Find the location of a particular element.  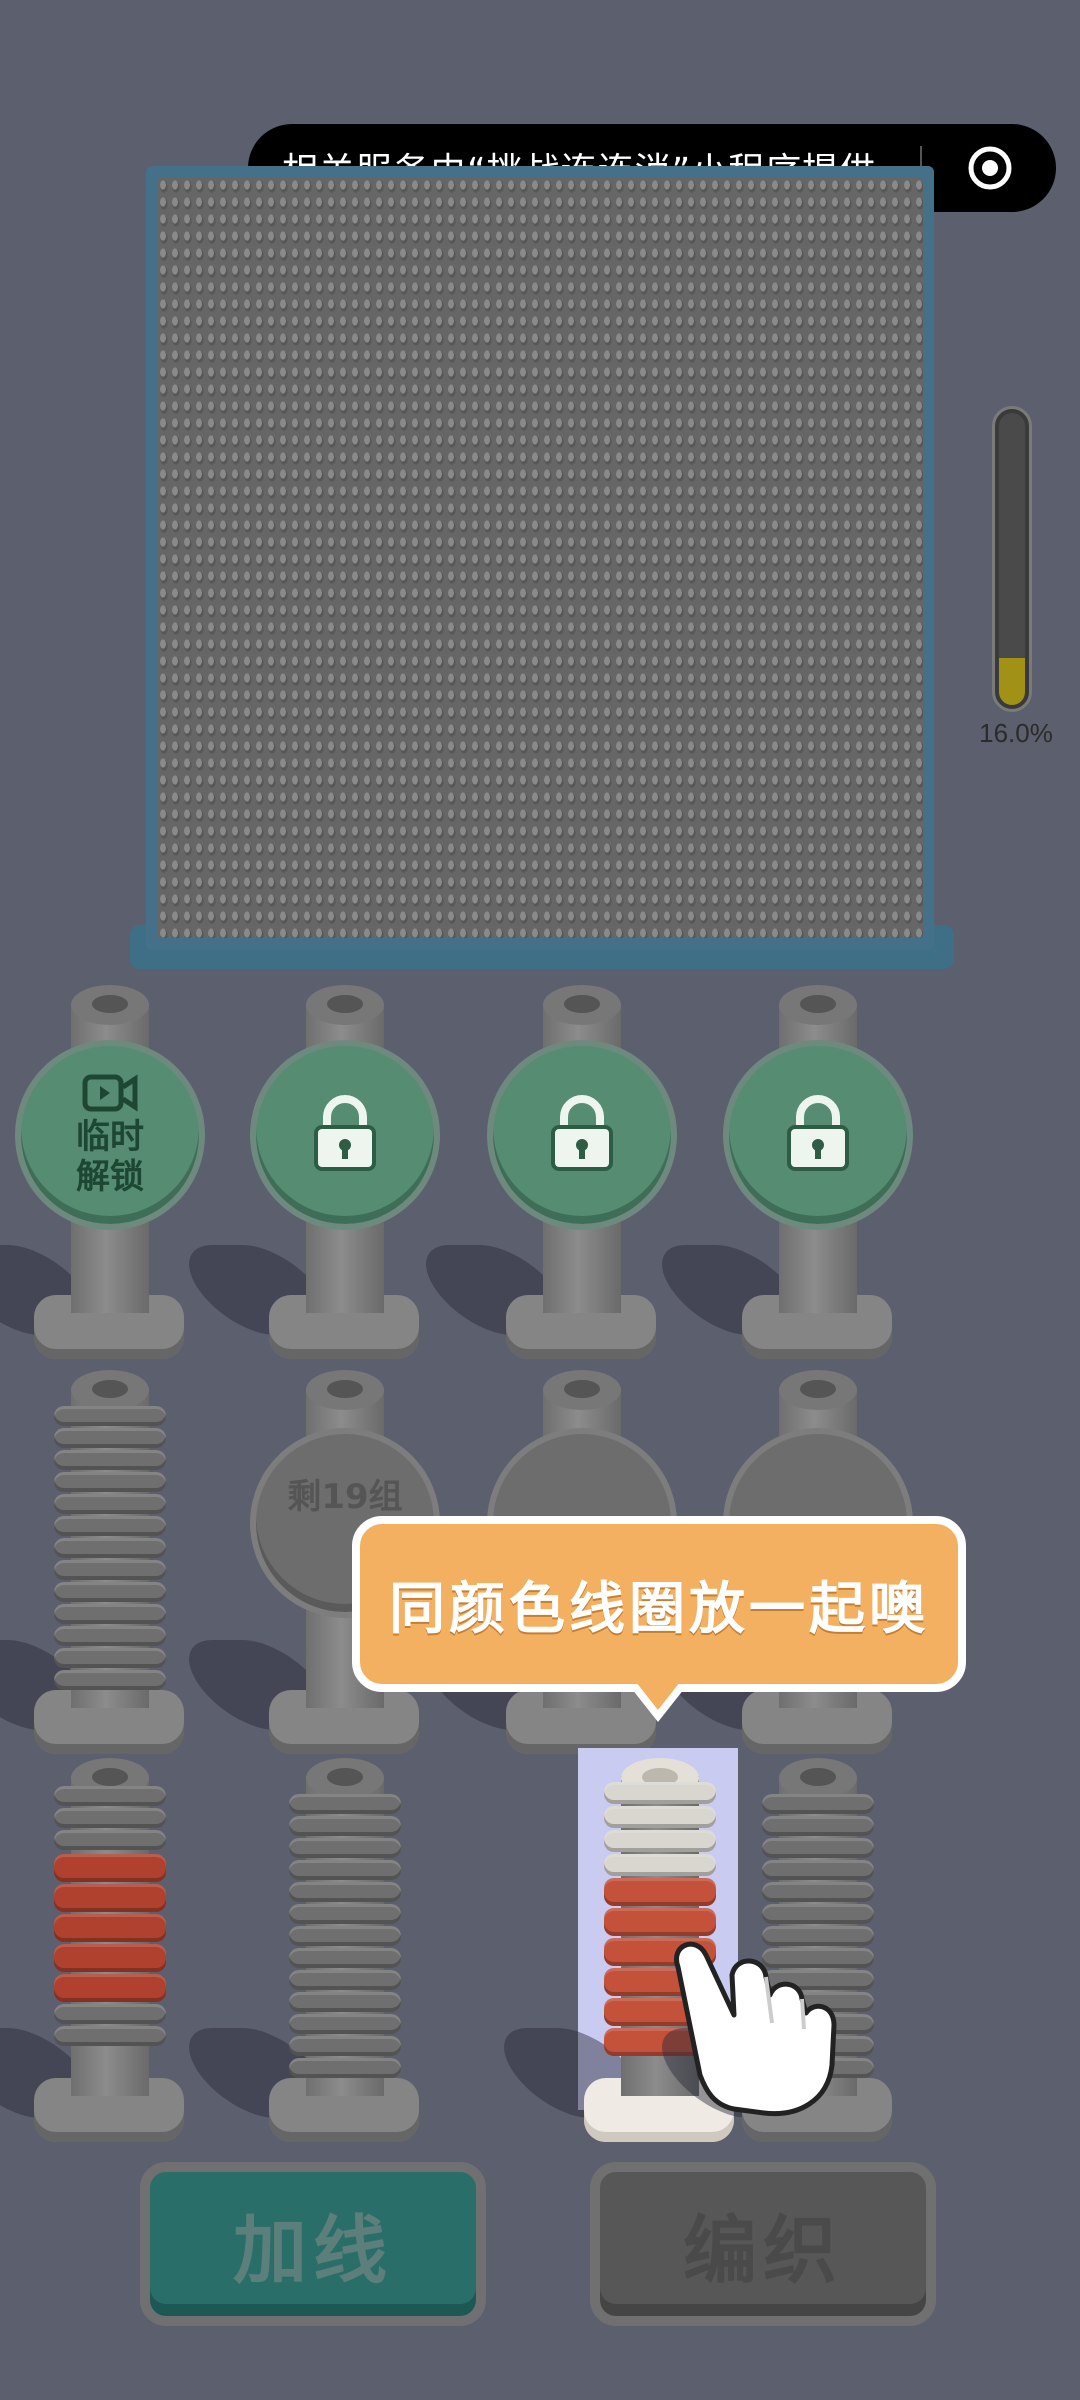

tooltip-text: 同颜色线圈放一起噢 is located at coordinates (659, 1609).